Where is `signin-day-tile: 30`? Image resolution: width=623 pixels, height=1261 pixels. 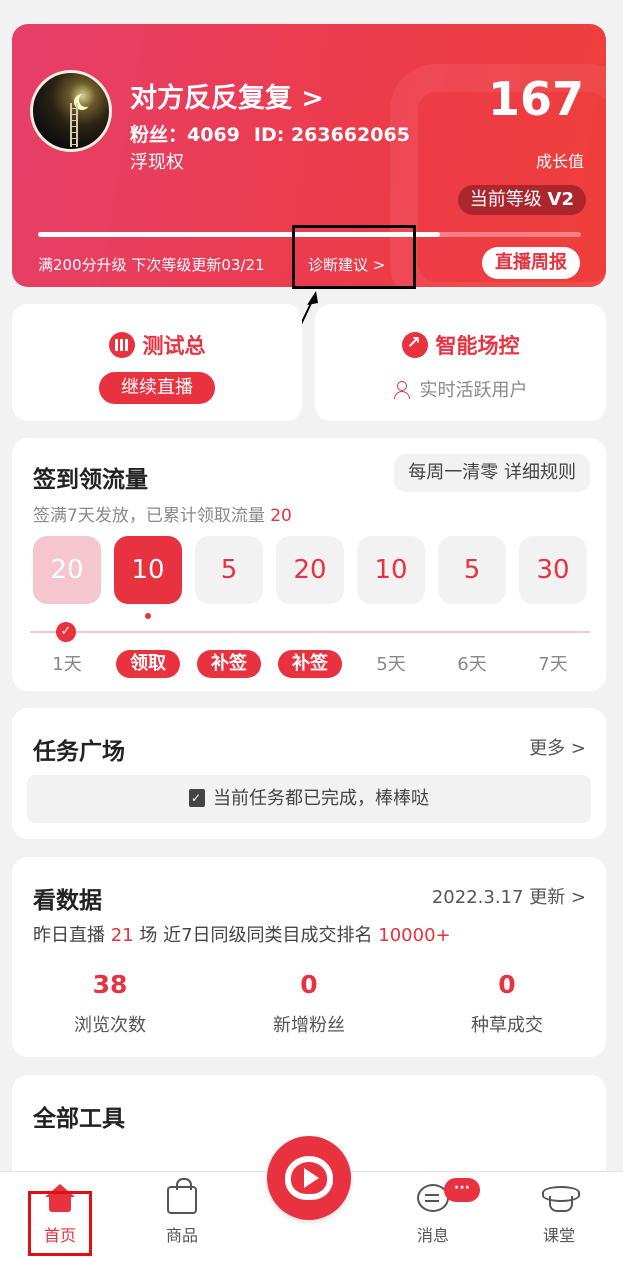 signin-day-tile: 30 is located at coordinates (553, 570).